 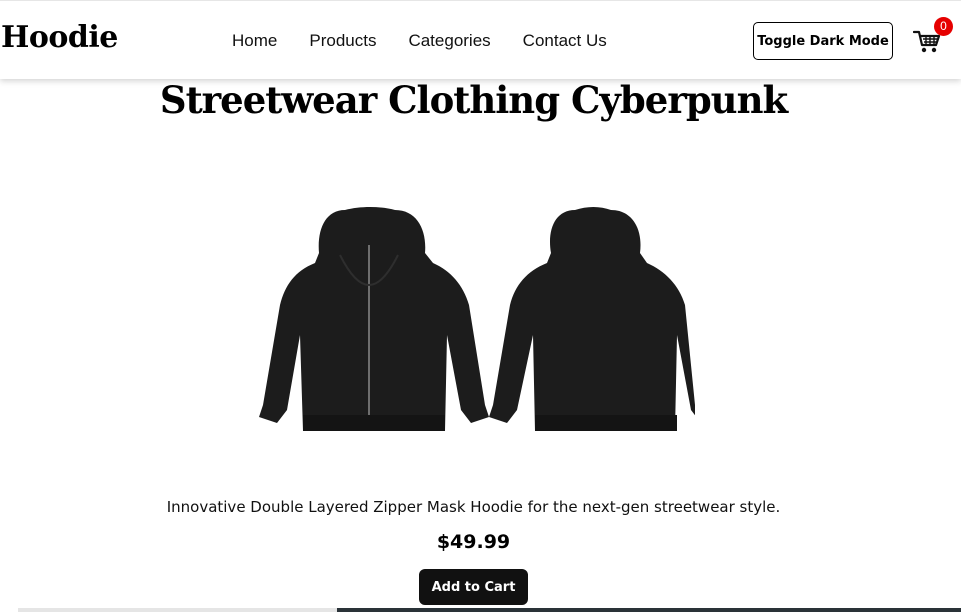 What do you see at coordinates (342, 41) in the screenshot?
I see `nav-link-products: Products` at bounding box center [342, 41].